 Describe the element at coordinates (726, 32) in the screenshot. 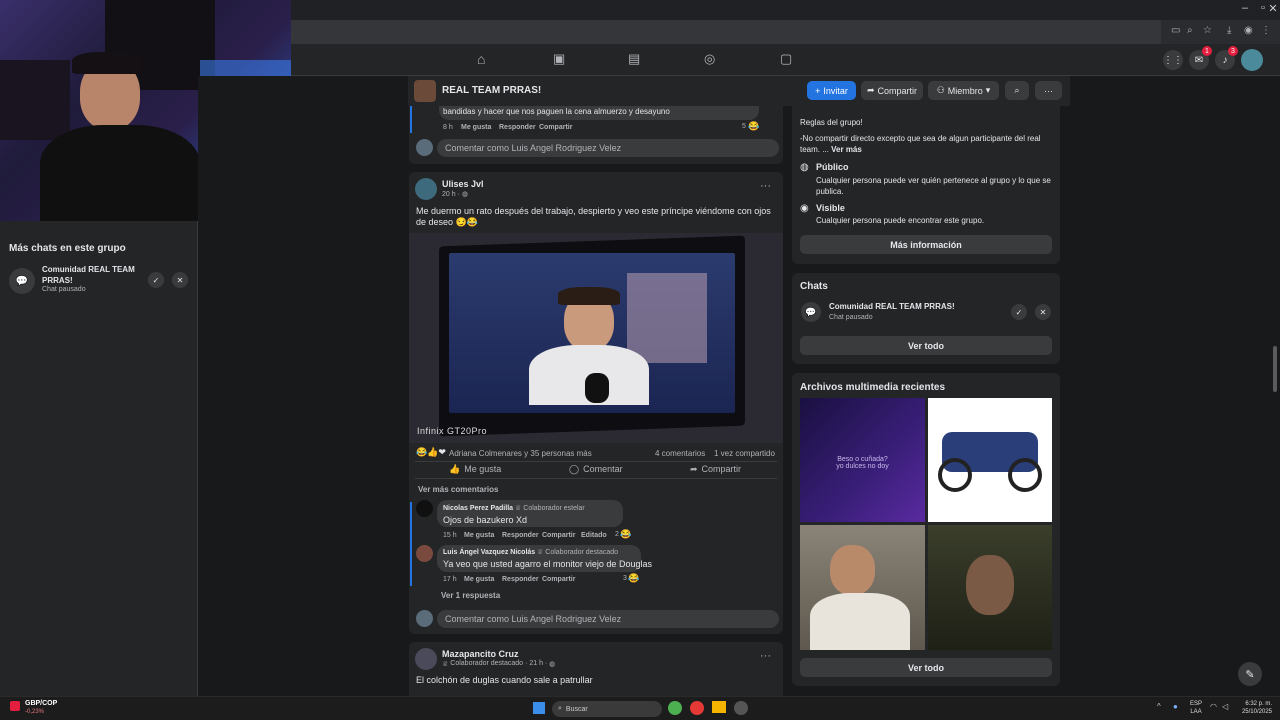

I see `url-field` at that location.